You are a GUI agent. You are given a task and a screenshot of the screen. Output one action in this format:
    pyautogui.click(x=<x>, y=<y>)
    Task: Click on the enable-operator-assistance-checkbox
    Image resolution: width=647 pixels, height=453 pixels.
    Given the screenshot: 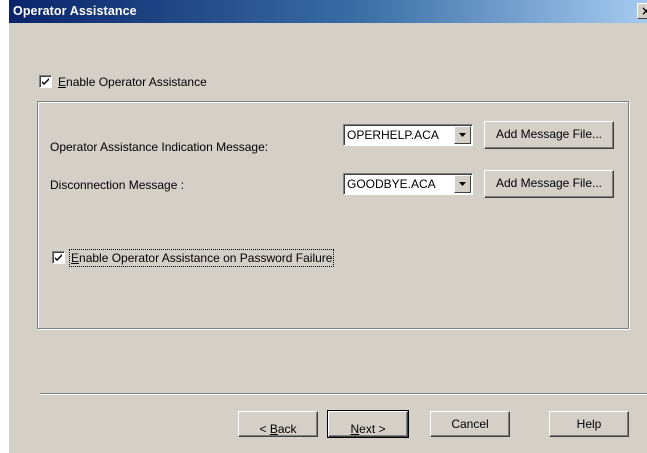 What is the action you would take?
    pyautogui.click(x=45, y=81)
    